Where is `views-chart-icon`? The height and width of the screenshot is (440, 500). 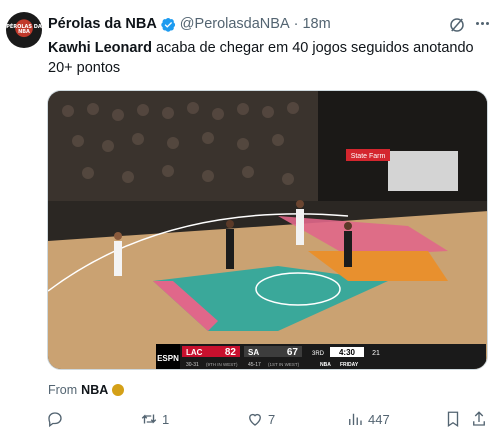 views-chart-icon is located at coordinates (355, 419).